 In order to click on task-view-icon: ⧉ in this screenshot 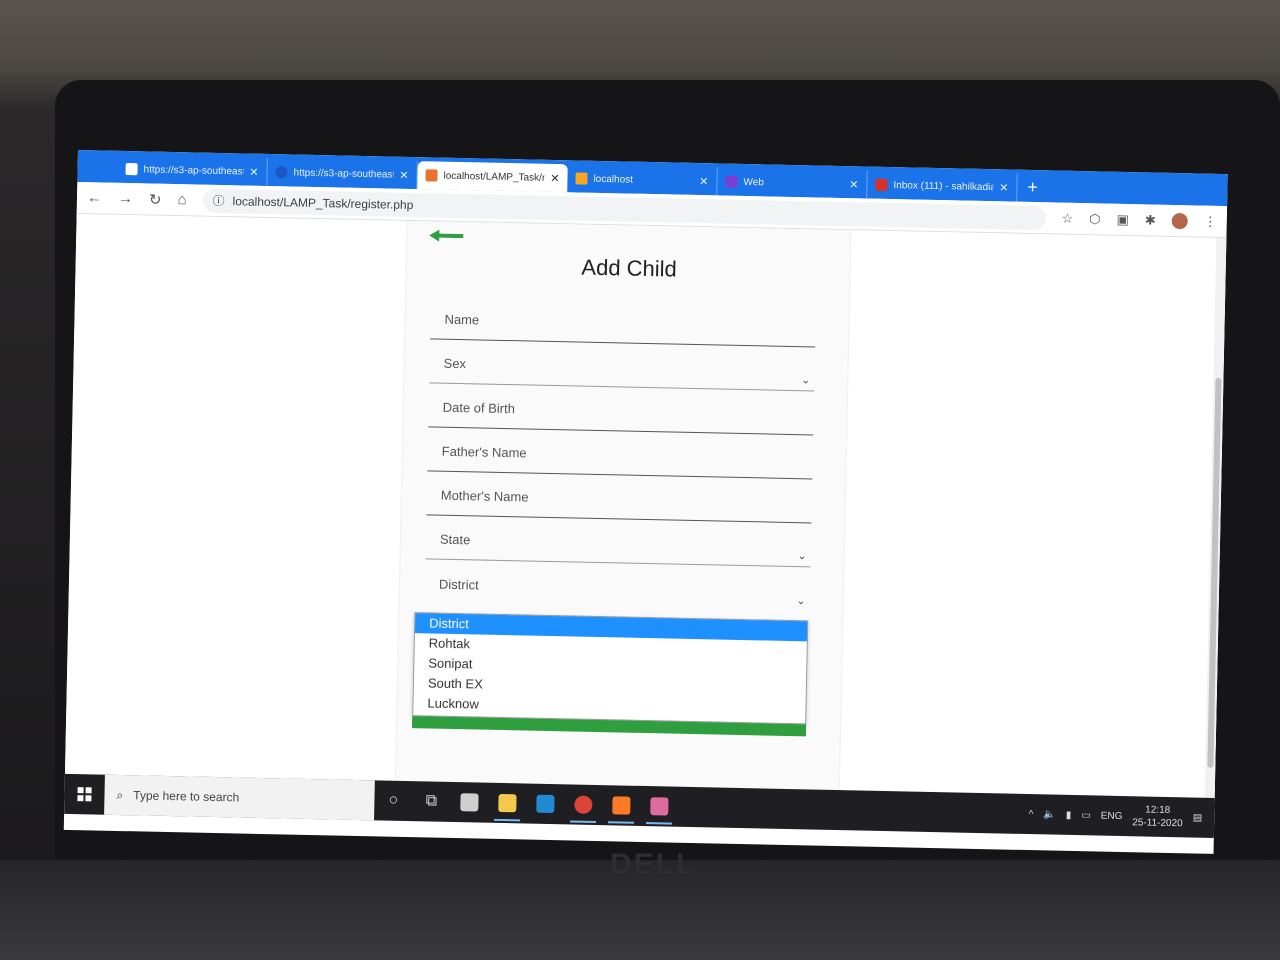, I will do `click(431, 801)`.